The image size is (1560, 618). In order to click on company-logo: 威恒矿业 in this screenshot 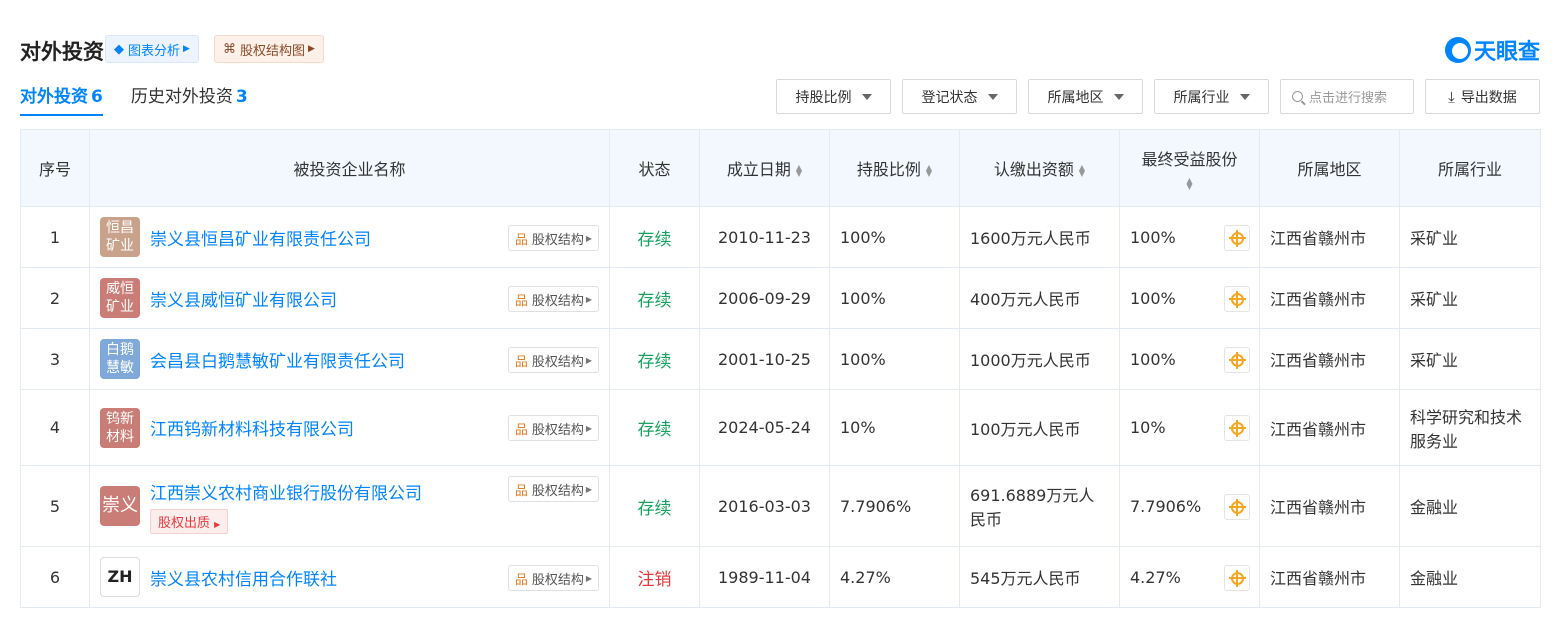, I will do `click(120, 298)`.